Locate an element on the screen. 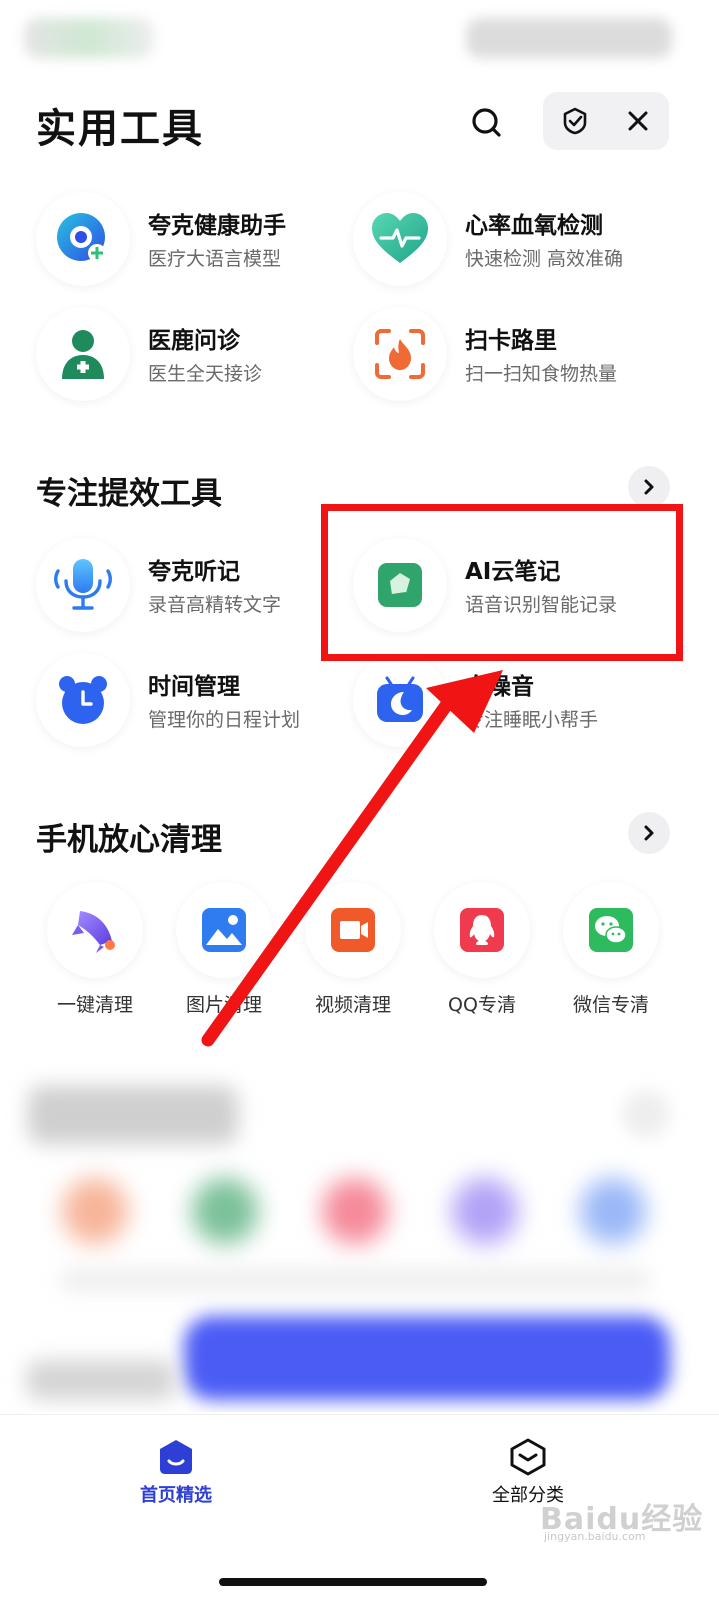 This screenshot has width=719, height=1600. tool-desc: 专注睡眠小帮手 is located at coordinates (532, 720).